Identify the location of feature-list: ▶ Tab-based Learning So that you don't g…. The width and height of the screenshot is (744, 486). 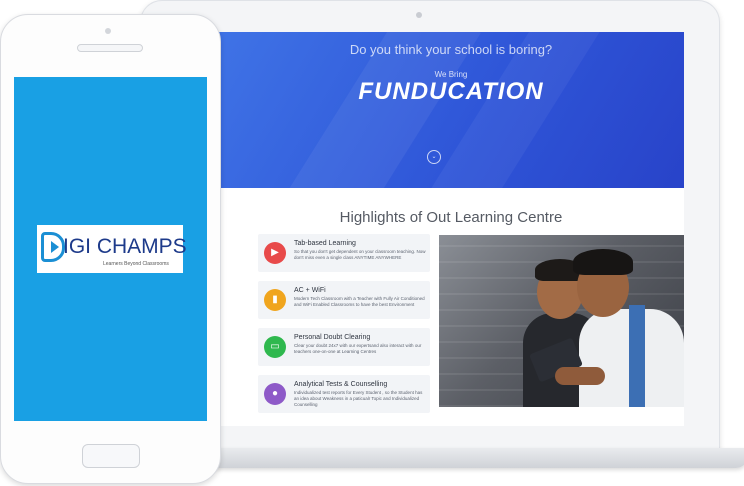
(344, 328).